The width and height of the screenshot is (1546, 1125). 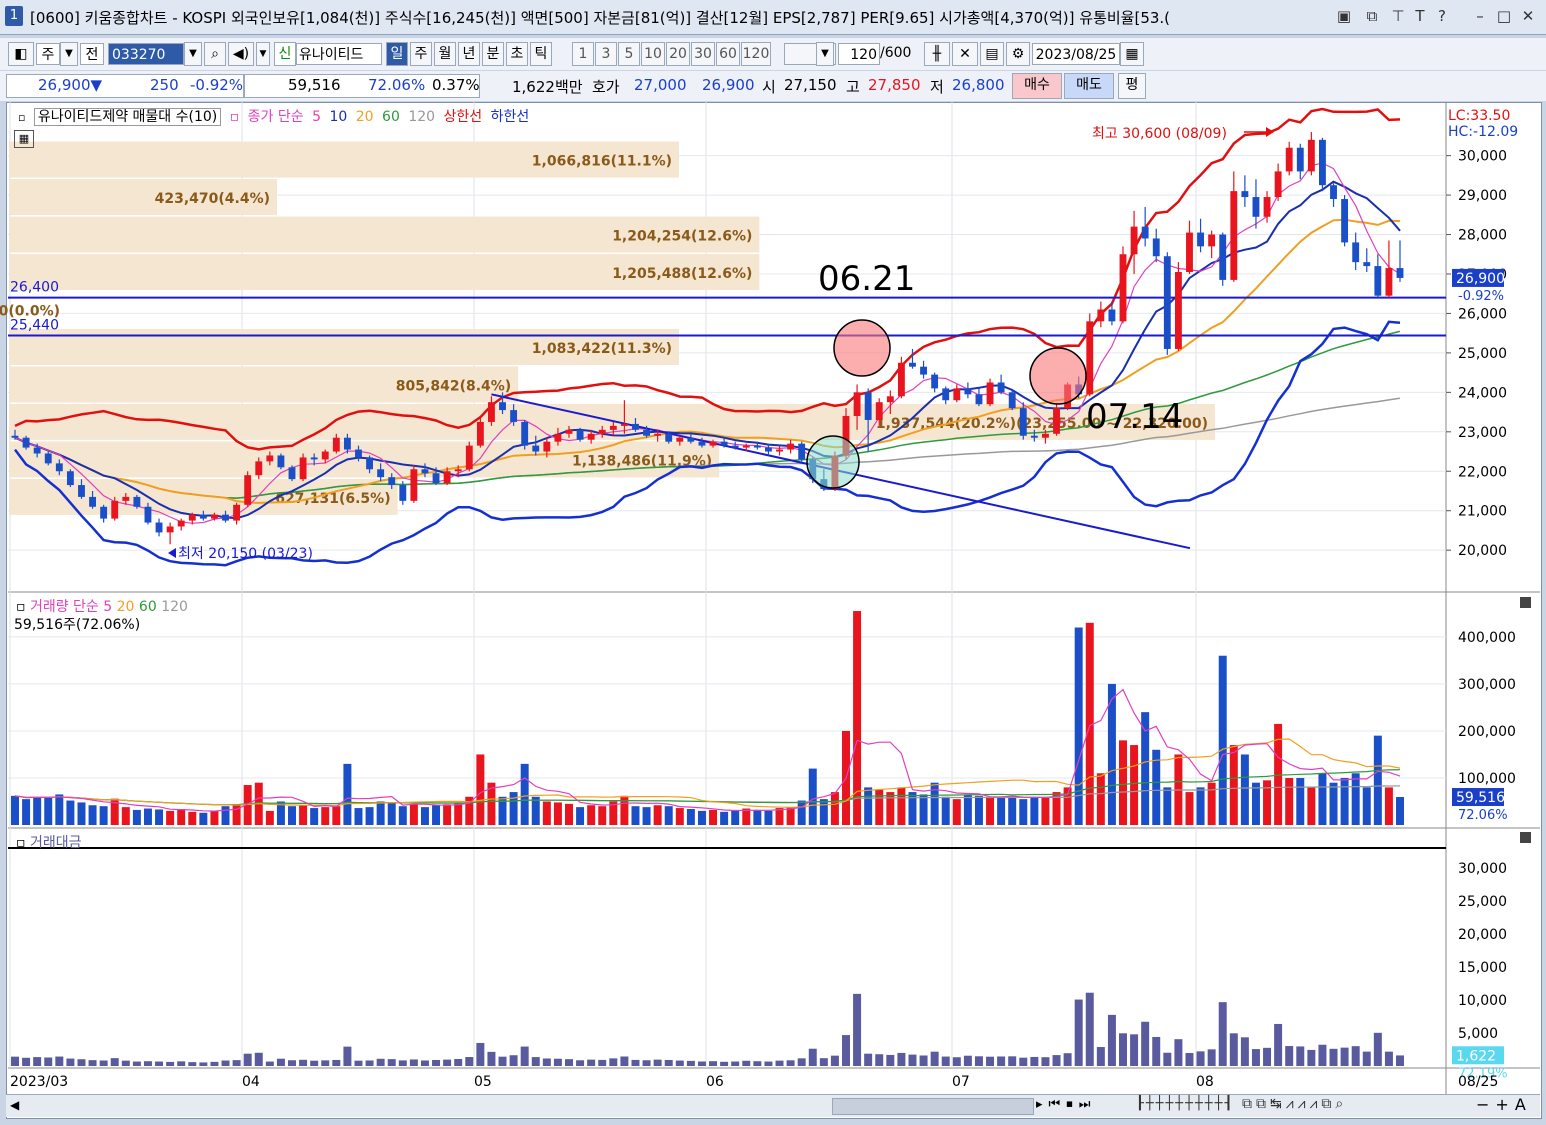 What do you see at coordinates (1482, 1001) in the screenshot?
I see `amount-axis-label: 10,000` at bounding box center [1482, 1001].